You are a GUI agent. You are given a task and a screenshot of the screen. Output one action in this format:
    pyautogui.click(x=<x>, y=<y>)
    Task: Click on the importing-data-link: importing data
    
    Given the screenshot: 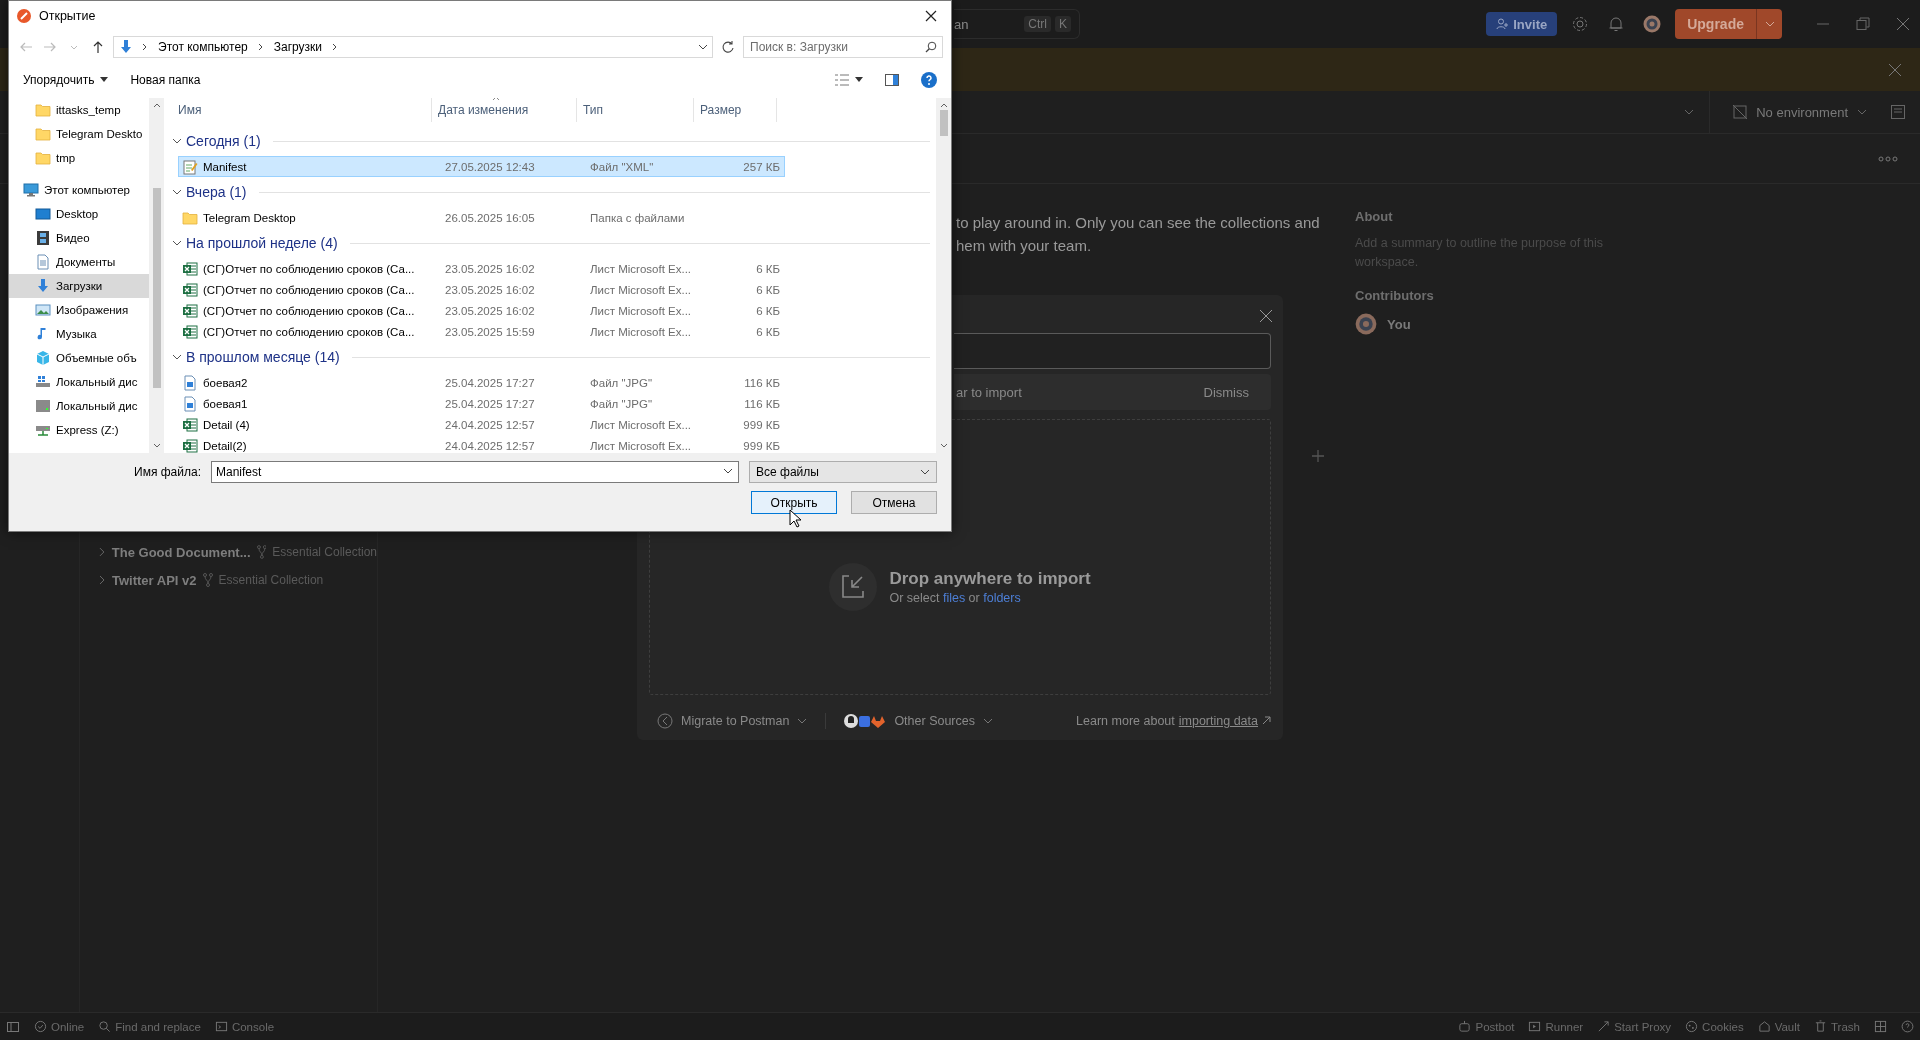 What is the action you would take?
    pyautogui.click(x=1218, y=720)
    